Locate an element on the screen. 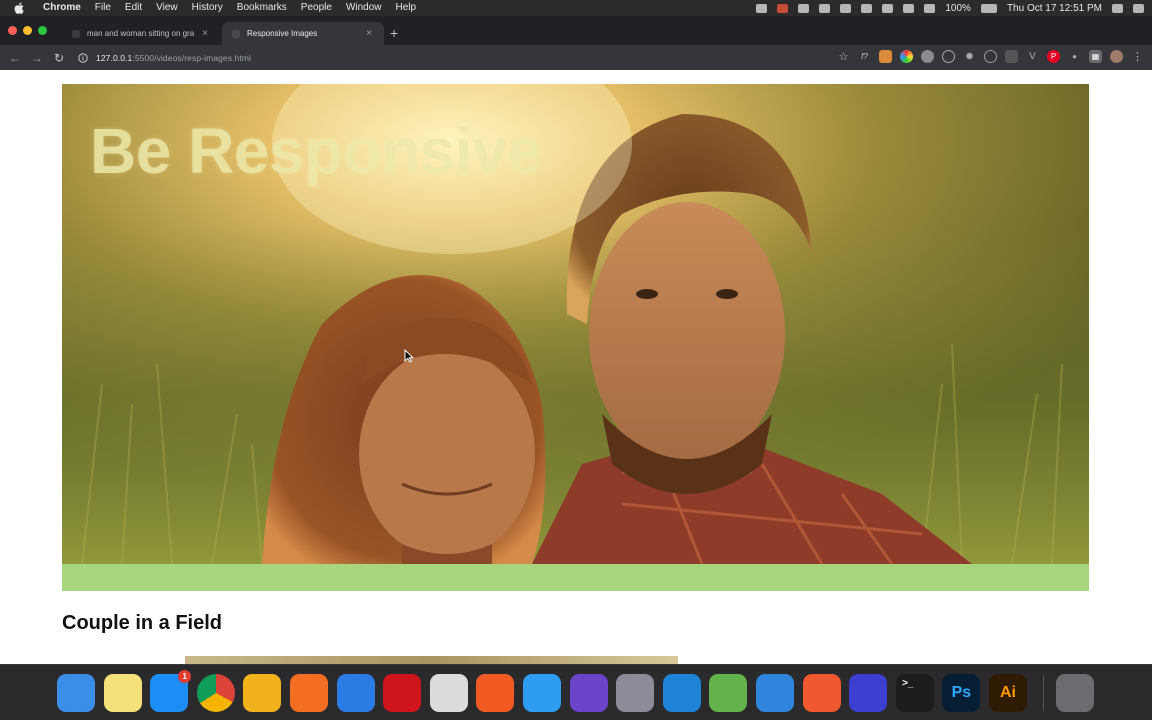  profile-avatar is located at coordinates (1116, 56).